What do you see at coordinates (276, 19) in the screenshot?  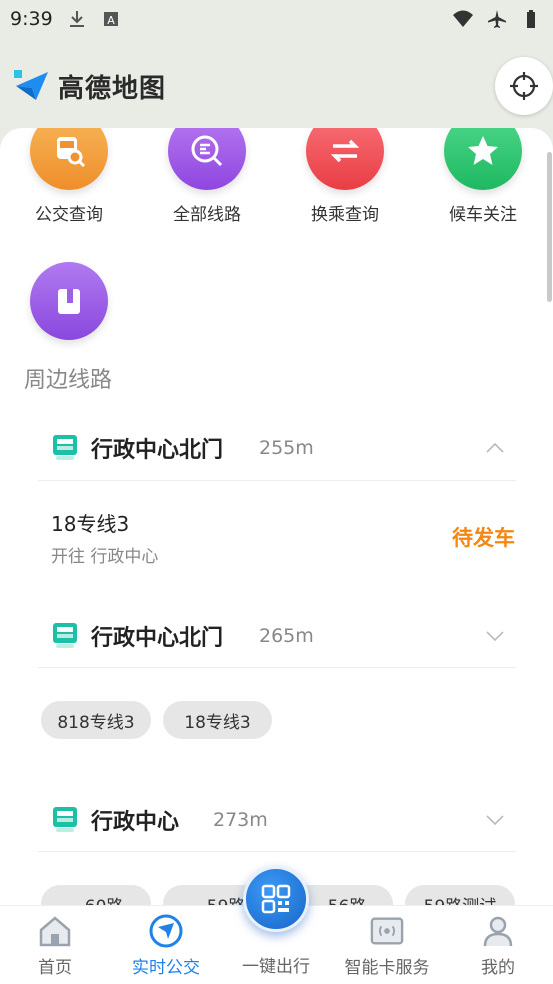 I see `status-bar: 9:39 A` at bounding box center [276, 19].